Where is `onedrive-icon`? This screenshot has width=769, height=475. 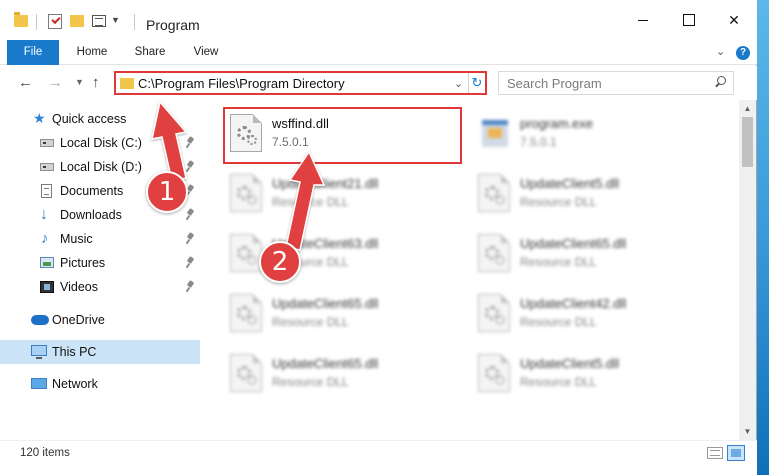
onedrive-icon is located at coordinates (40, 320).